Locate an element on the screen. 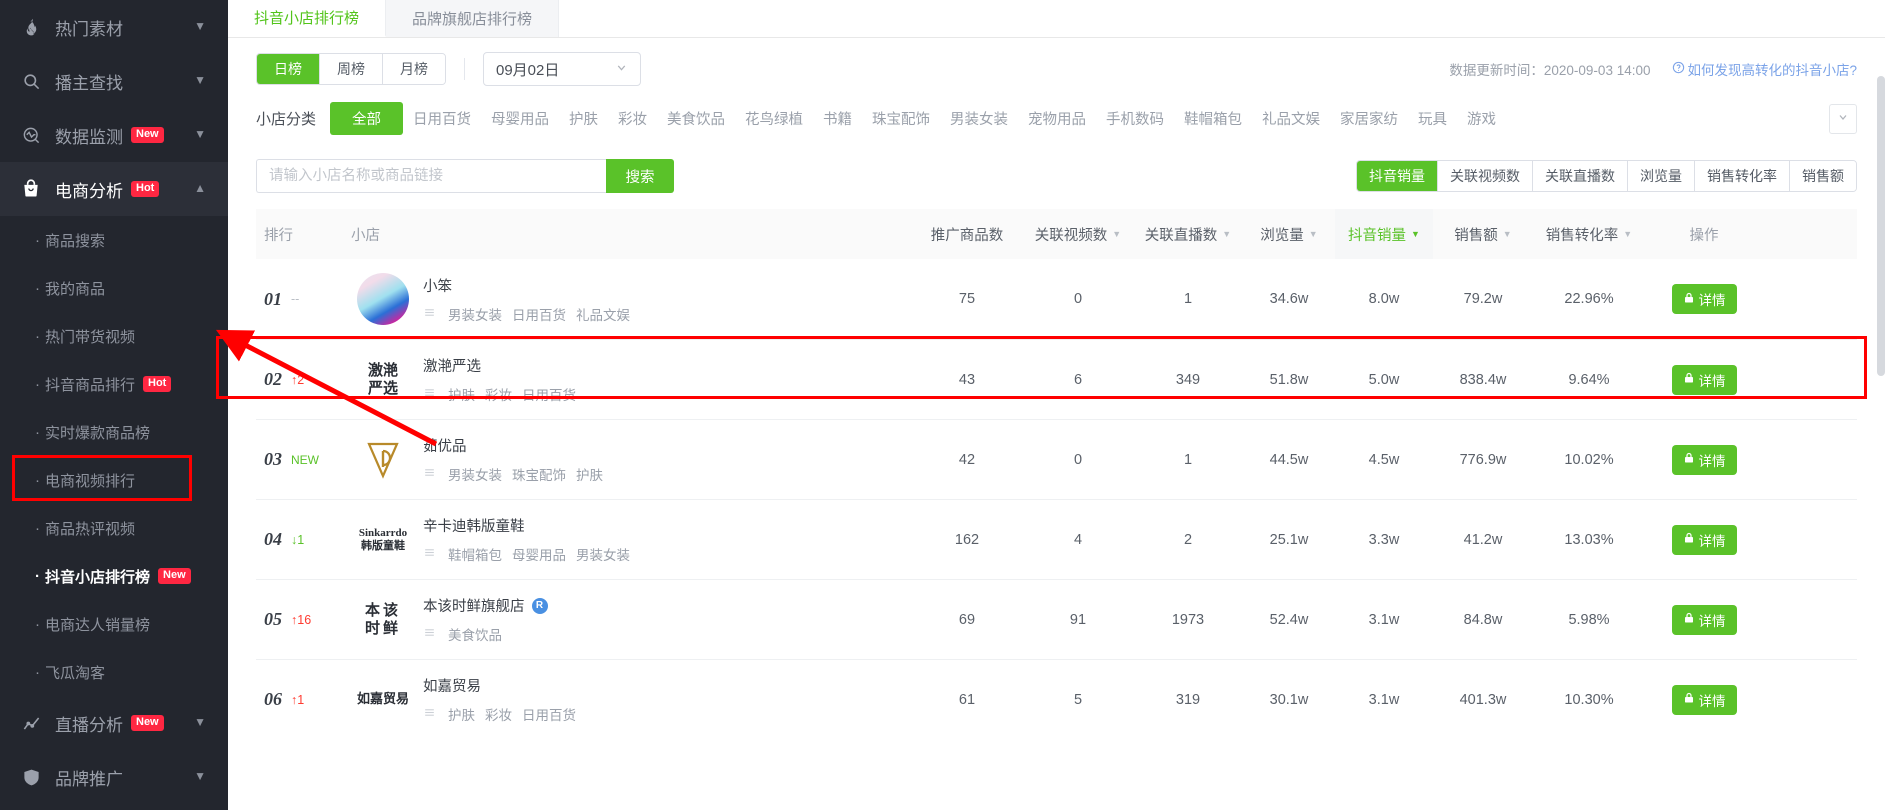 The width and height of the screenshot is (1885, 810). header-related-lives: 关联直播数 ▼ is located at coordinates (1188, 234).